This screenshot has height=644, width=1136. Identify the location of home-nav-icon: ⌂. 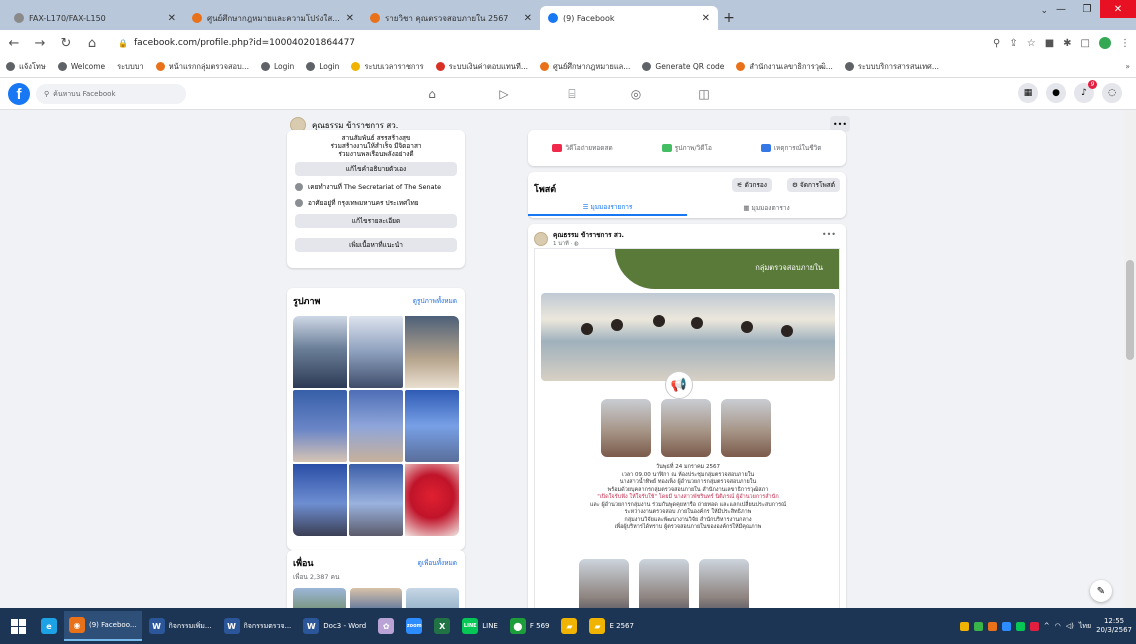
(432, 94).